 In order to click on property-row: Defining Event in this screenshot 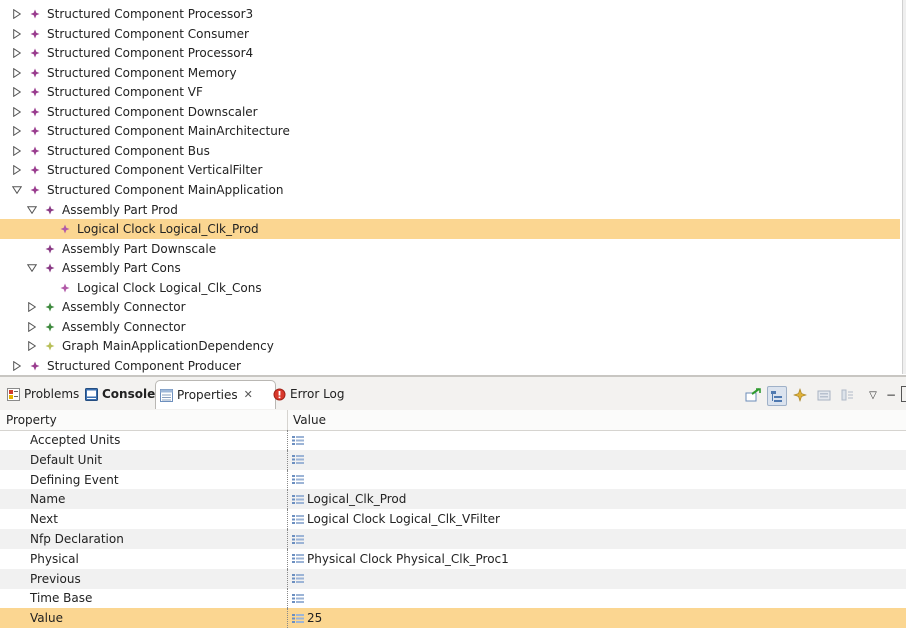, I will do `click(453, 479)`.